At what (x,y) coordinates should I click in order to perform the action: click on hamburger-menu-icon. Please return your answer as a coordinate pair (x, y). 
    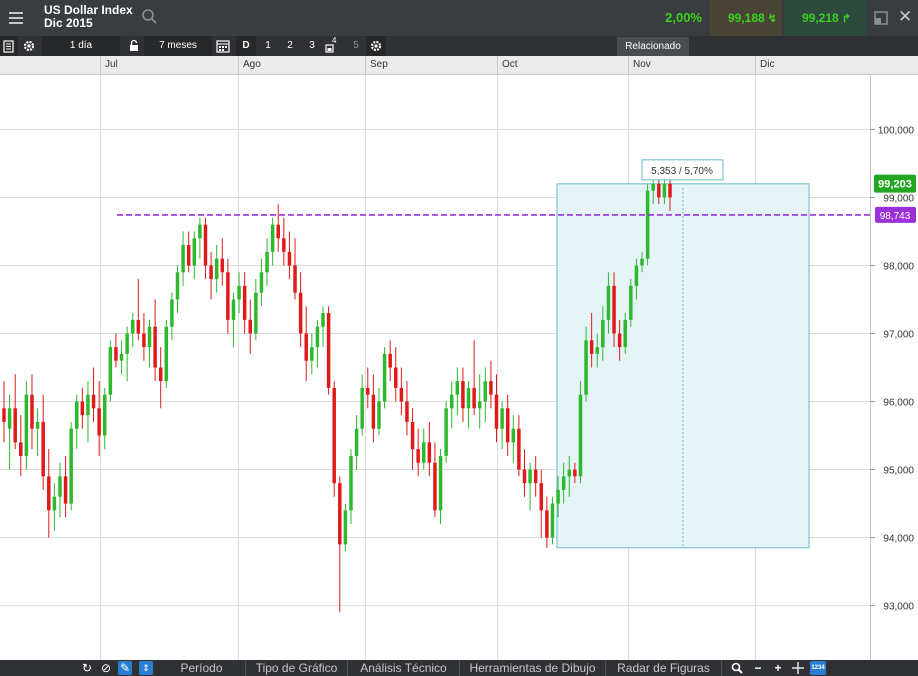
    Looking at the image, I should click on (16, 18).